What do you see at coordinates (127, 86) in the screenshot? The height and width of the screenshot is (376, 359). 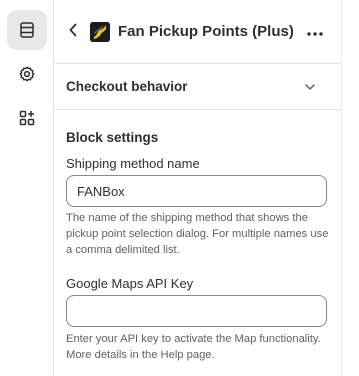 I see `section-title: Checkout behavior` at bounding box center [127, 86].